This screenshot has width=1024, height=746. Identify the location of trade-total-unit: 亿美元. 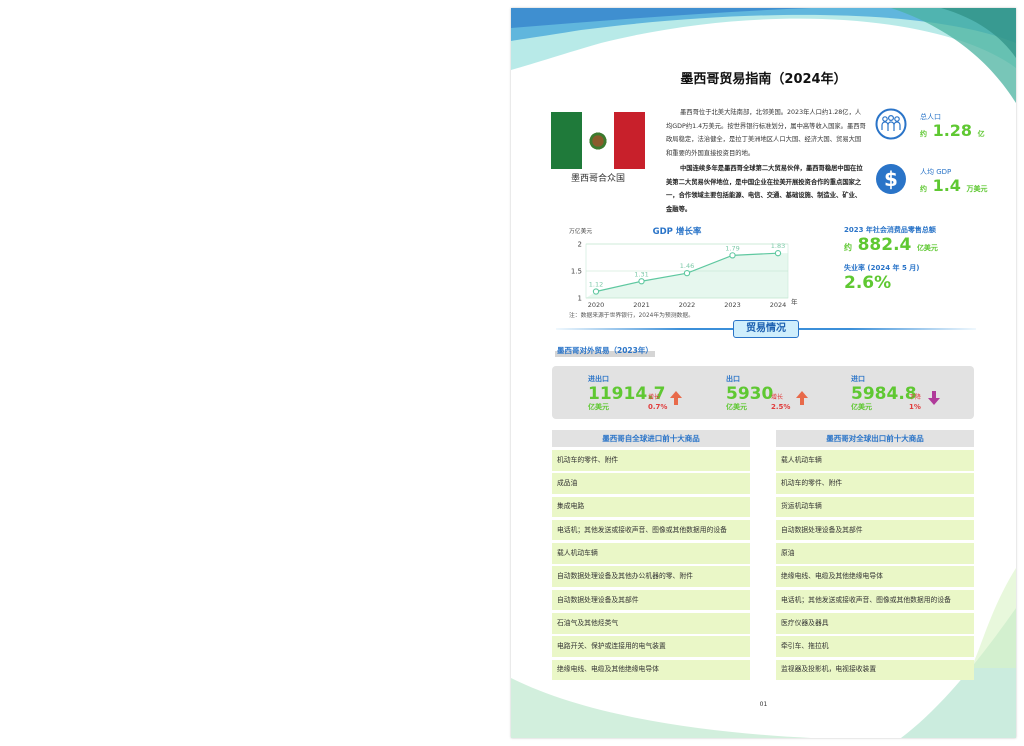
(598, 407).